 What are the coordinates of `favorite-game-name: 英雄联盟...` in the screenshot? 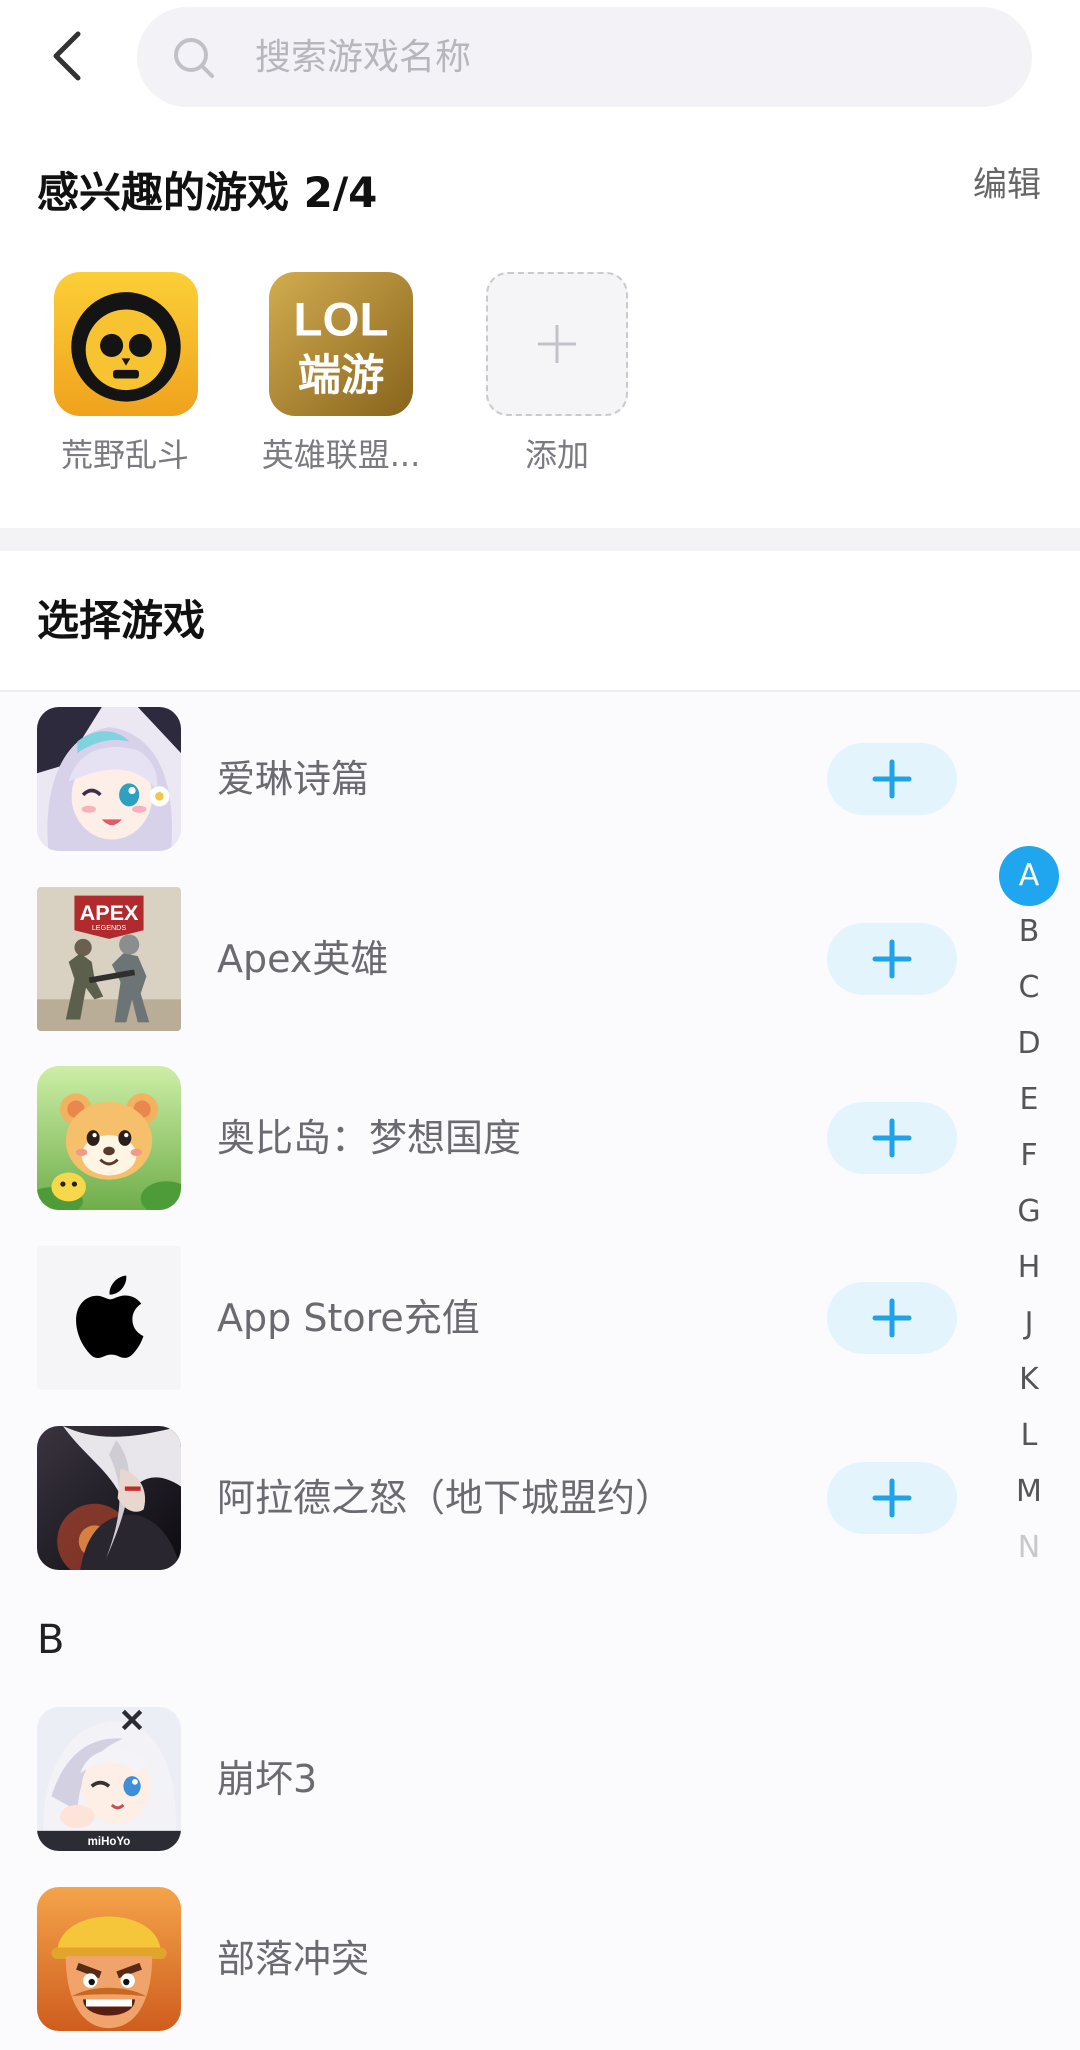 It's located at (341, 455).